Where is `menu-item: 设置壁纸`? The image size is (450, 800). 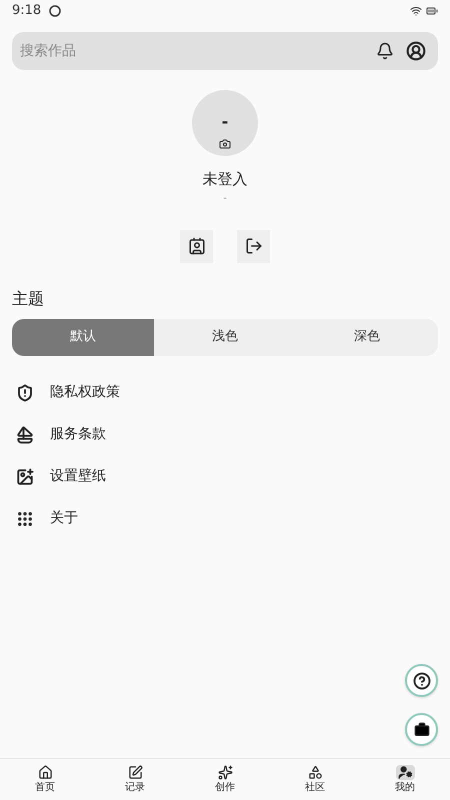 menu-item: 设置壁纸 is located at coordinates (78, 476).